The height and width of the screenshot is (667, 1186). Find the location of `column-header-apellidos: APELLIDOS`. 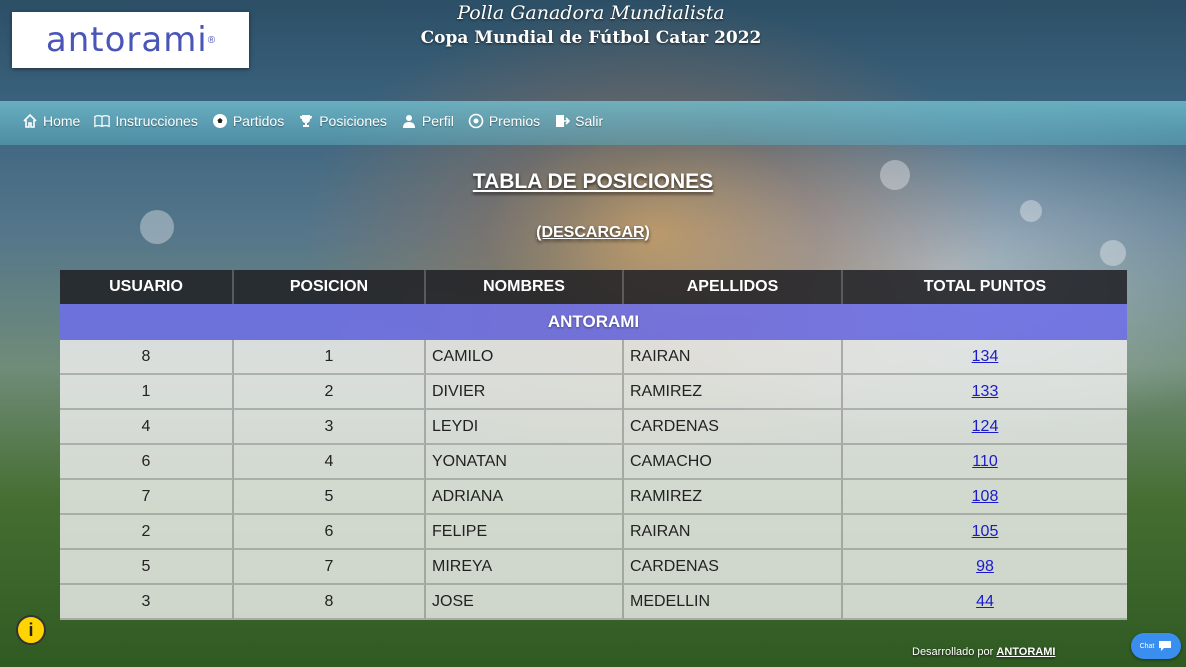

column-header-apellidos: APELLIDOS is located at coordinates (733, 287).